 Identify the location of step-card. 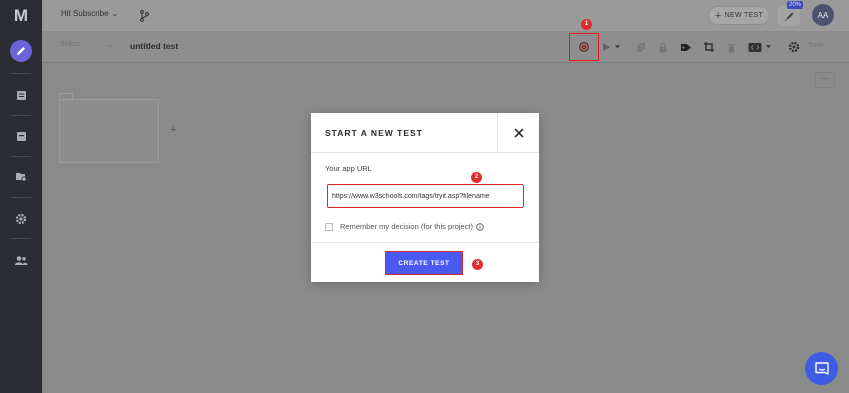
(109, 131).